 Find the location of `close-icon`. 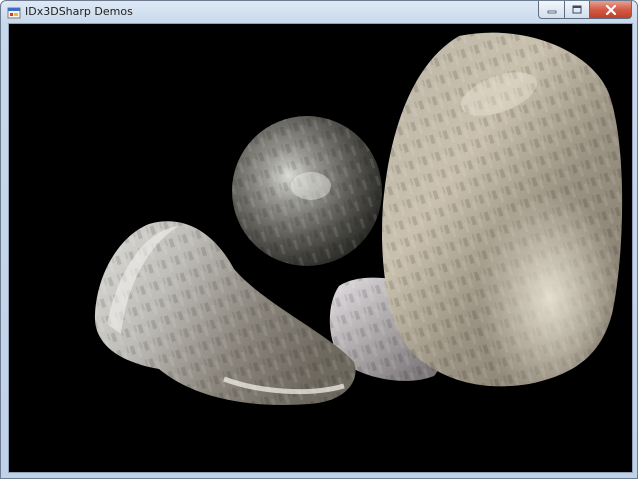

close-icon is located at coordinates (610, 9).